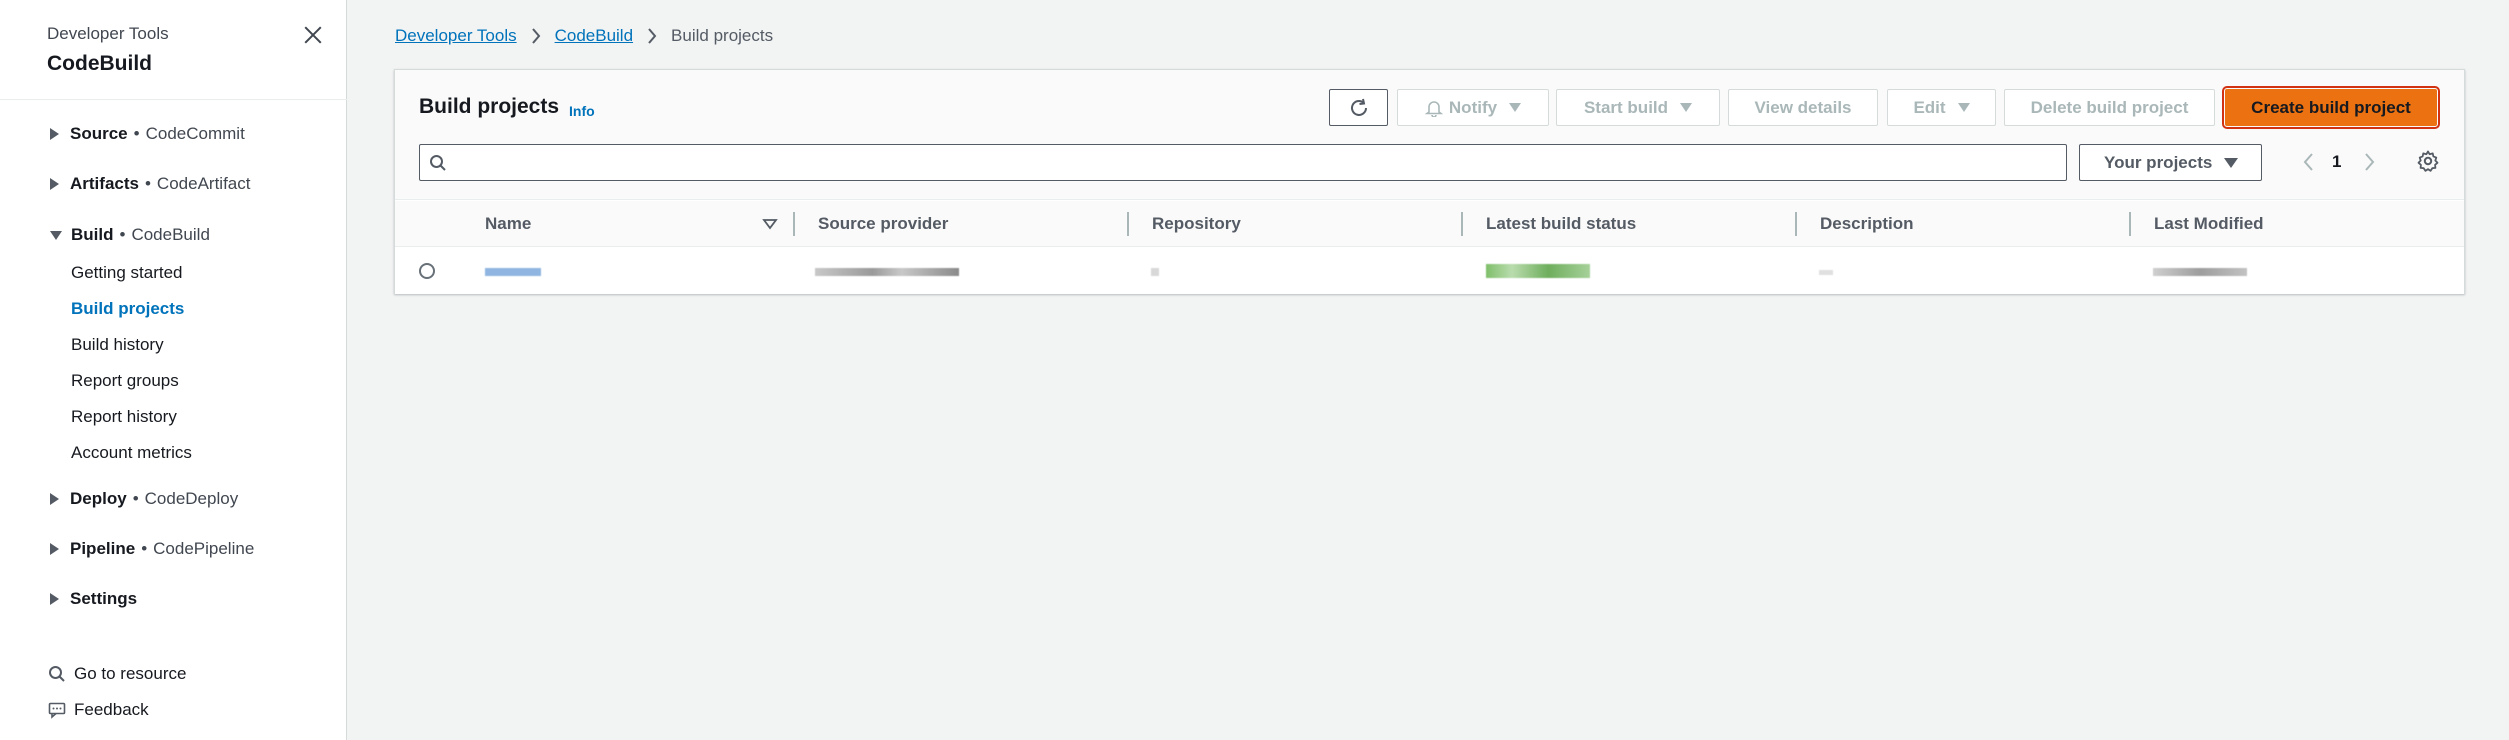 The image size is (2509, 740). I want to click on projects-filter-select: Your projects, so click(2170, 162).